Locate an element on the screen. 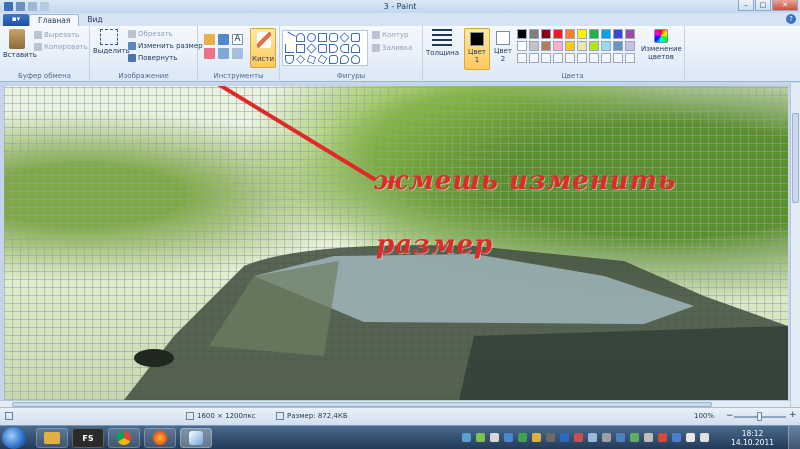 The image size is (800, 449). redo-icon is located at coordinates (44, 6).